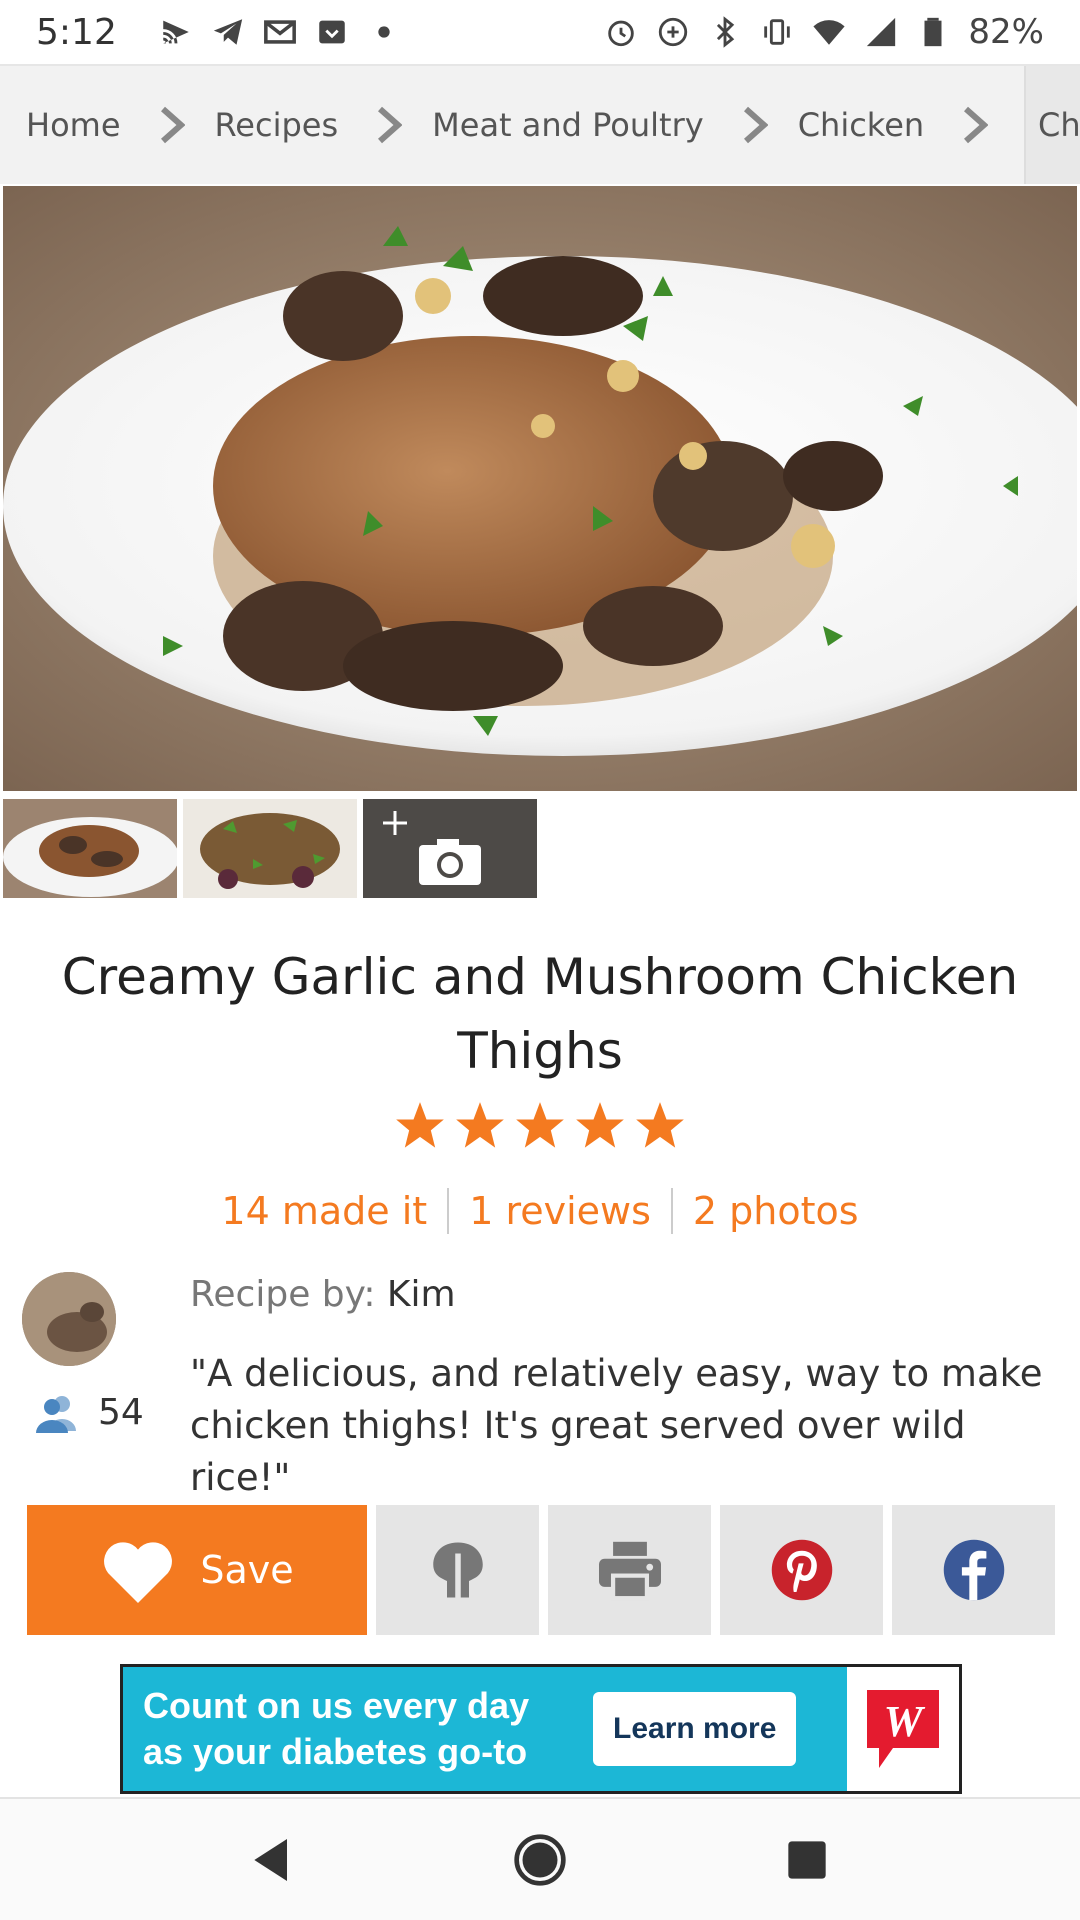 The width and height of the screenshot is (1080, 1920). I want to click on status-bar: 5:12 82%, so click(540, 32).